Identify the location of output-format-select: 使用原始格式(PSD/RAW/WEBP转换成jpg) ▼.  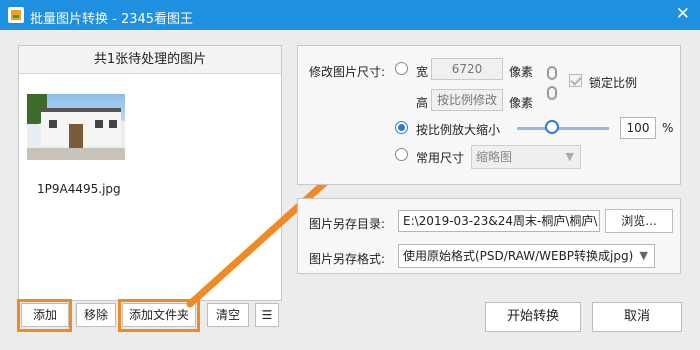
(526, 256).